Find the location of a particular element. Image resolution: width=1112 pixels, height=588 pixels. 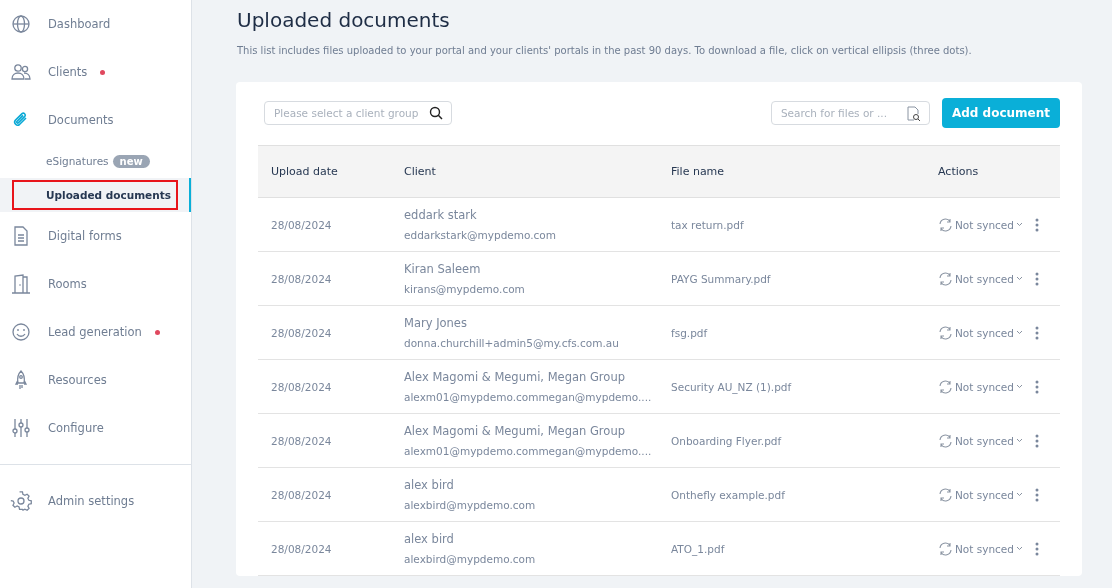

sidebar-item: Dashboard is located at coordinates (95, 24).